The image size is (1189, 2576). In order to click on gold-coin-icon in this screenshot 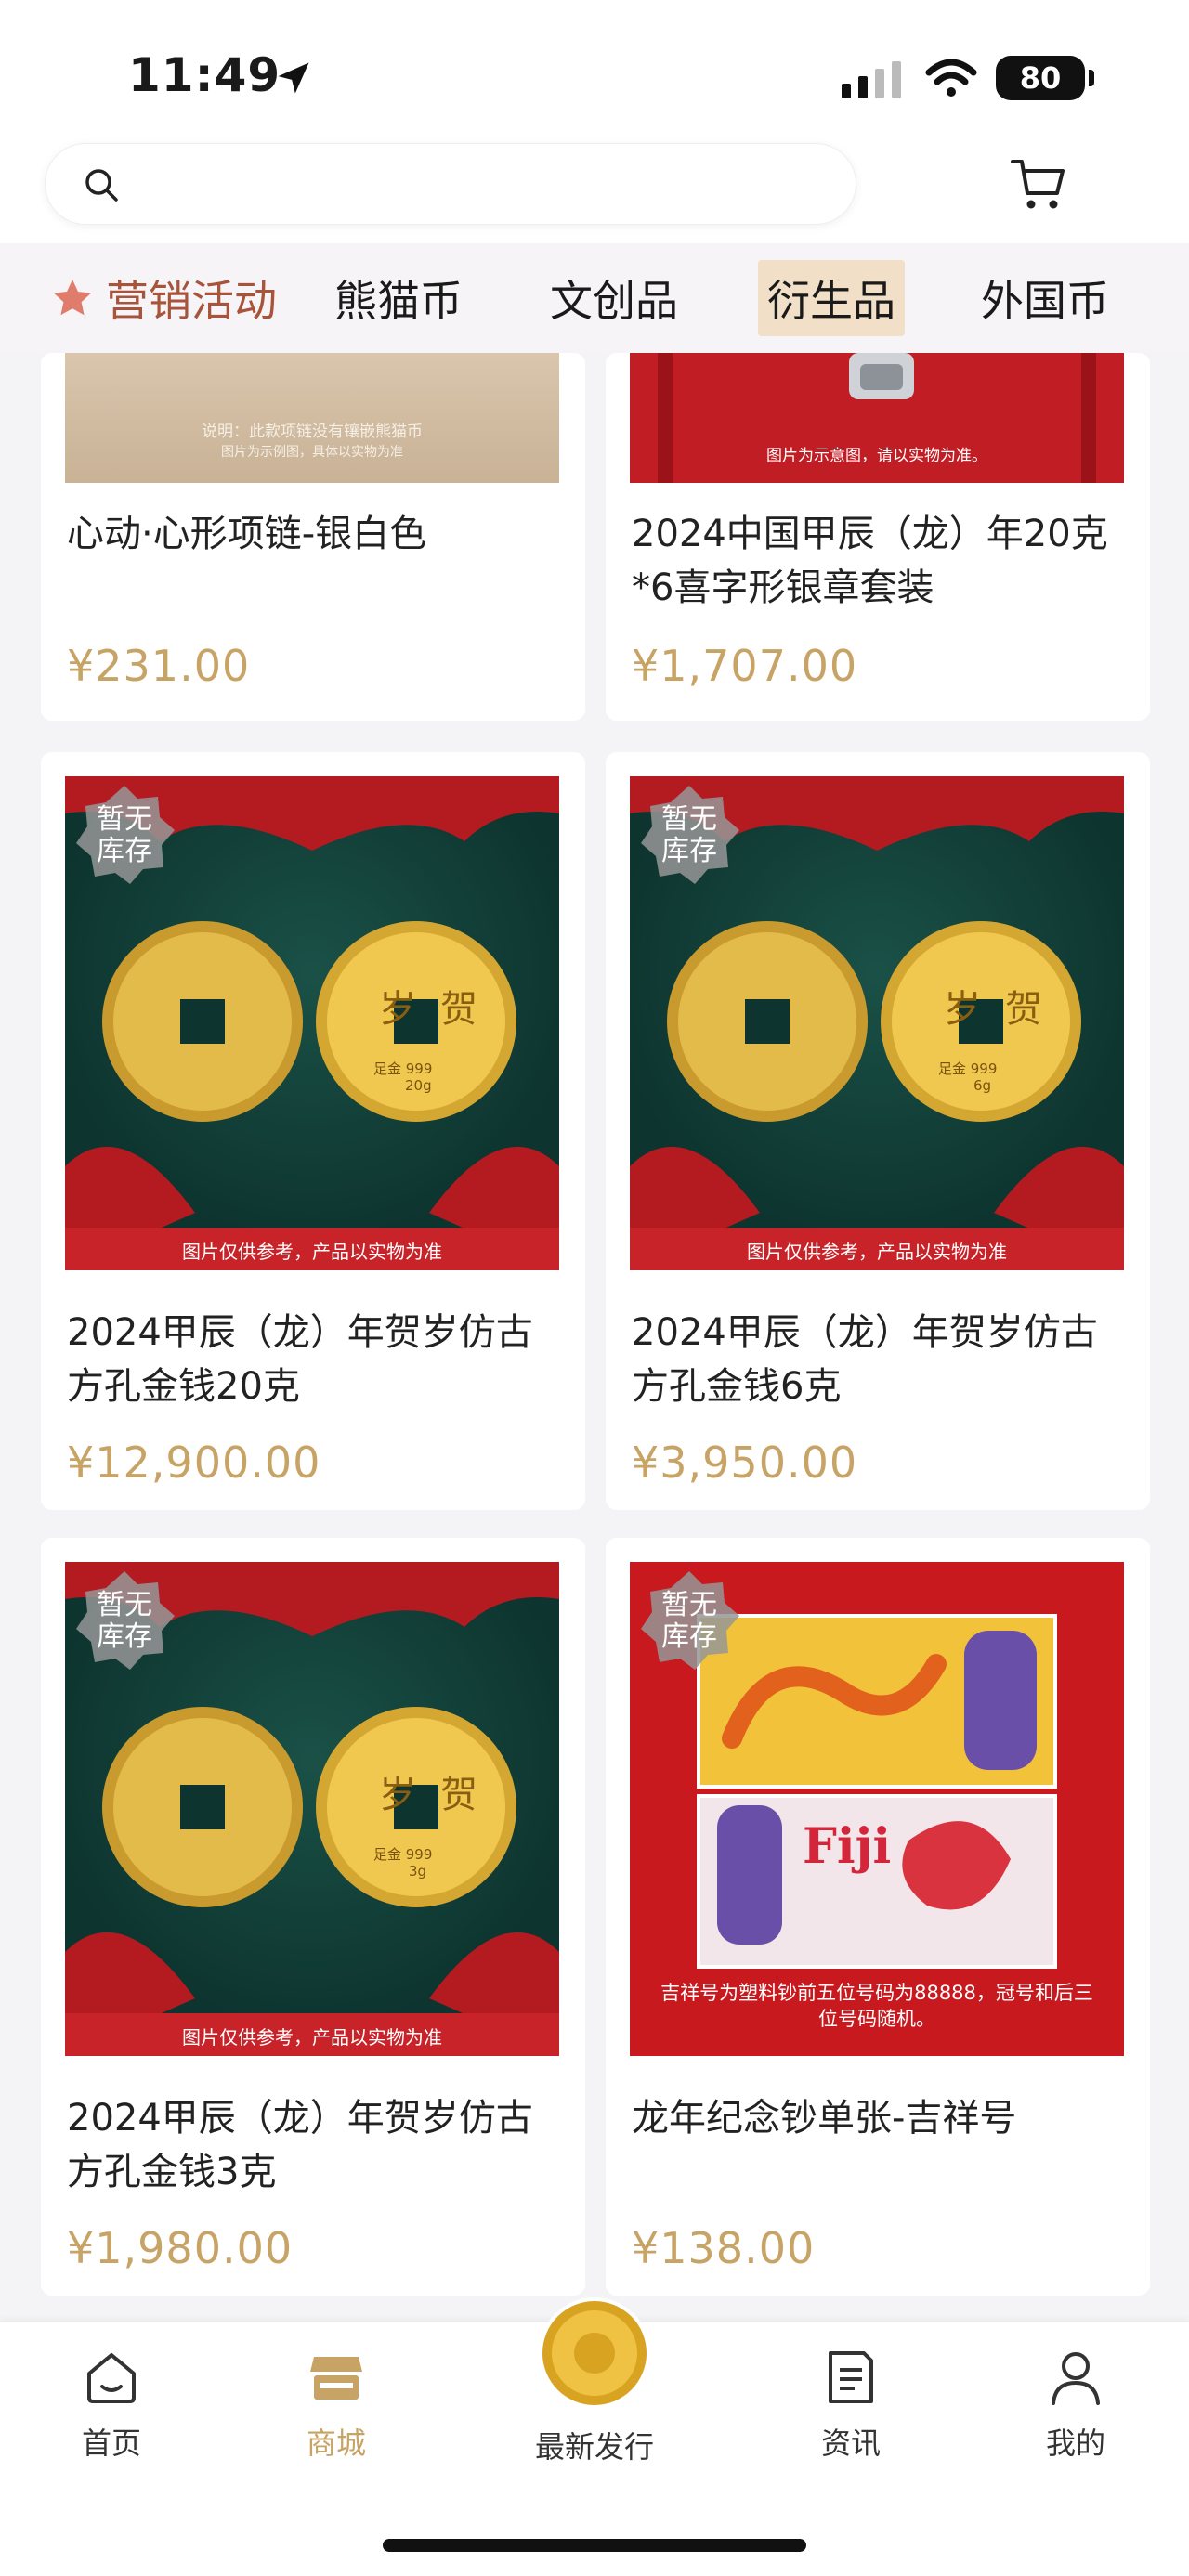, I will do `click(594, 2353)`.